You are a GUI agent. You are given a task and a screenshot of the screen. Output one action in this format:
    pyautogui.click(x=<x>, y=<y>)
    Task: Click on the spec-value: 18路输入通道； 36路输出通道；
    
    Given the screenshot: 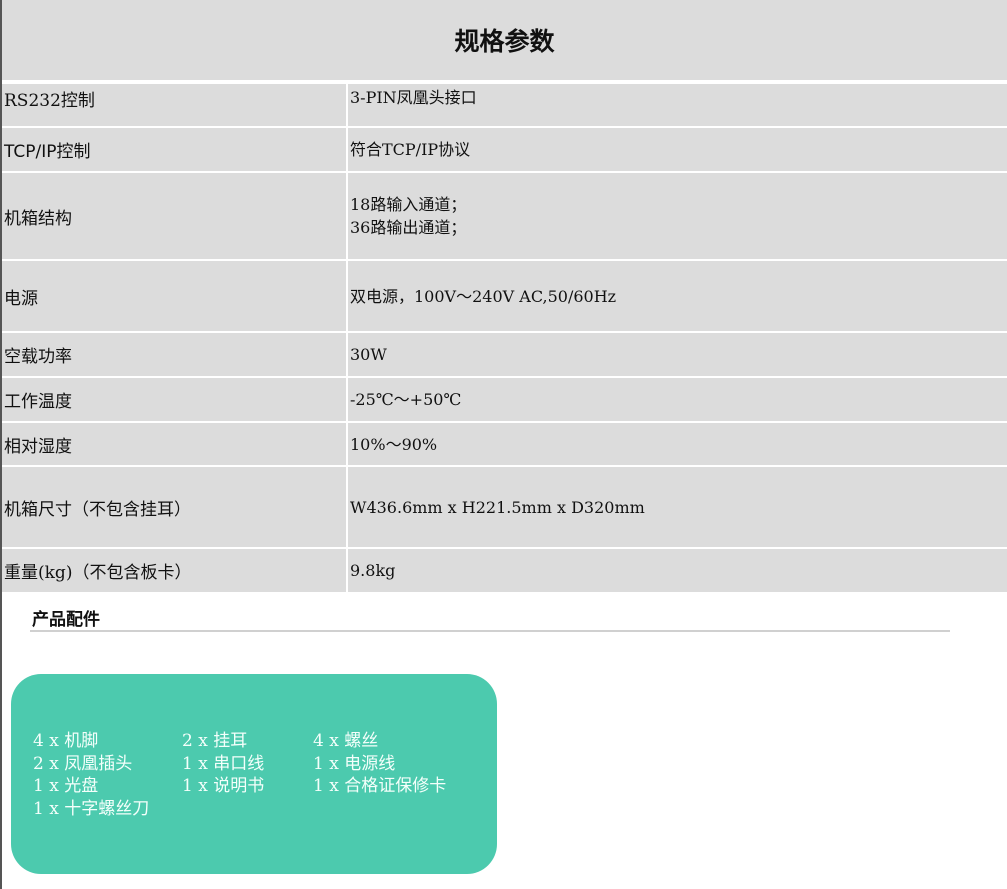 What is the action you would take?
    pyautogui.click(x=408, y=216)
    